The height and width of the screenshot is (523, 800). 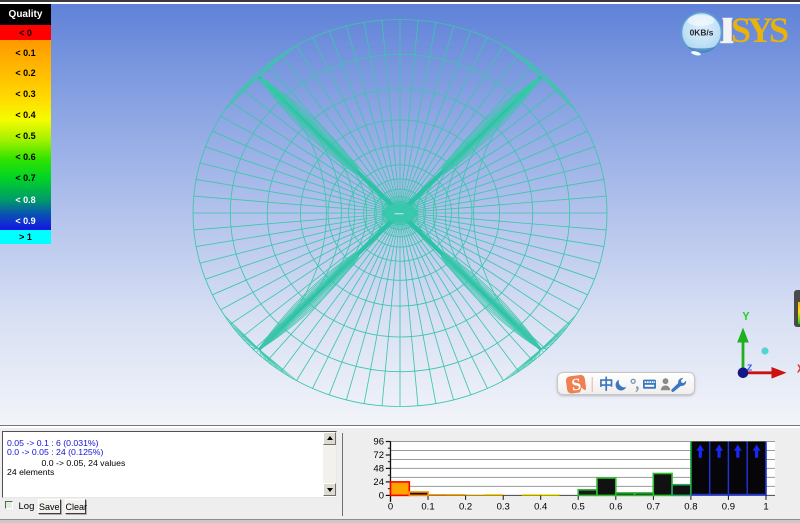 I want to click on svg-text: 0.6, so click(x=615, y=506).